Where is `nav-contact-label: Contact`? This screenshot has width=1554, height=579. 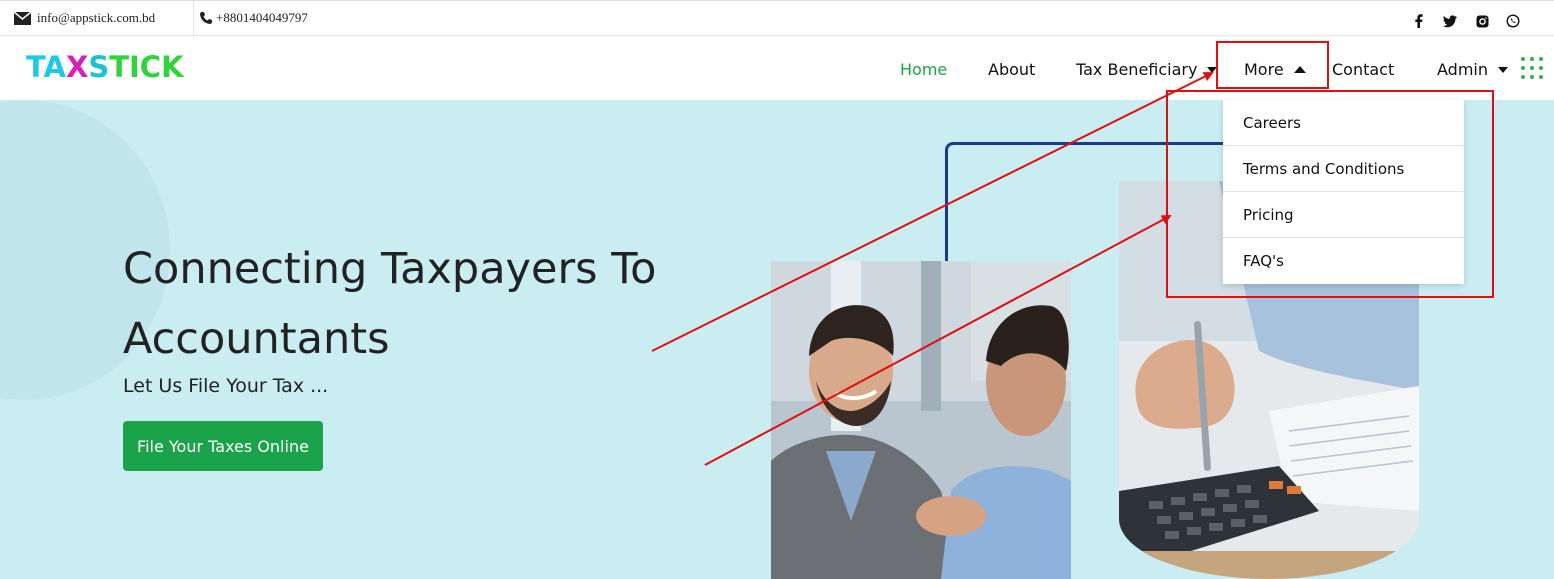
nav-contact-label: Contact is located at coordinates (1363, 69).